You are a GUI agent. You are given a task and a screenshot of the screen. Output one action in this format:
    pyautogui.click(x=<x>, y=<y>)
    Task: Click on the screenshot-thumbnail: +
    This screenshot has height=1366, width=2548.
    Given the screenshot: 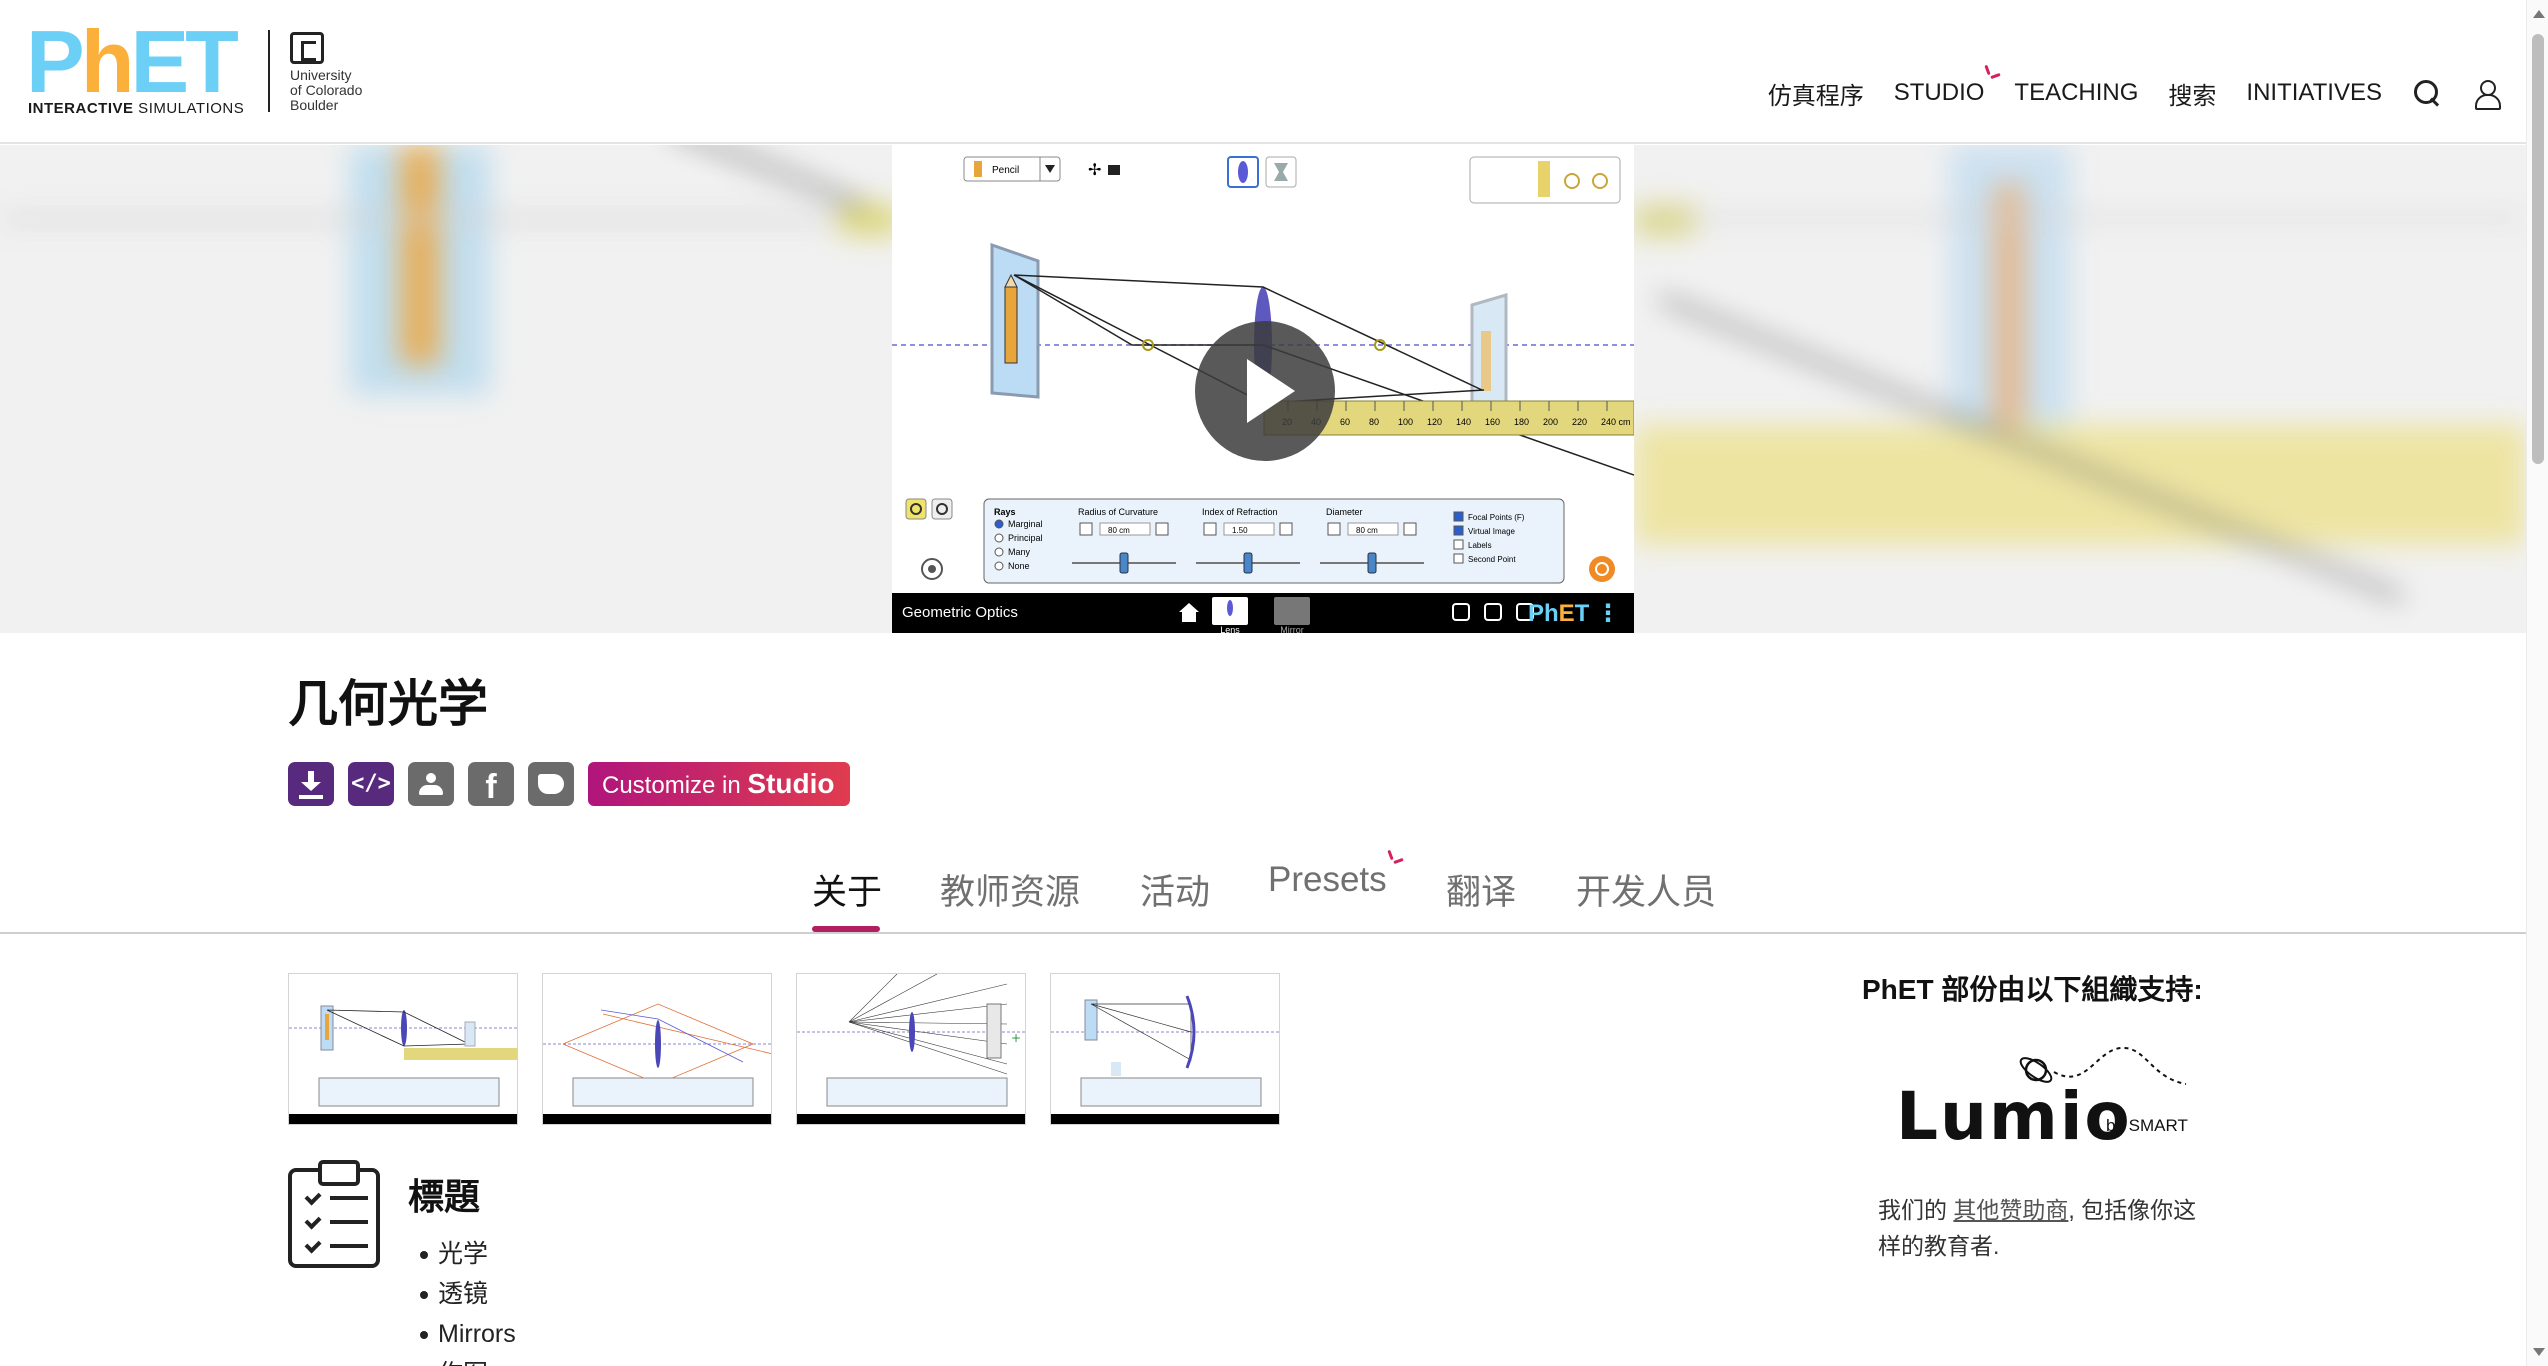 What is the action you would take?
    pyautogui.click(x=911, y=1049)
    